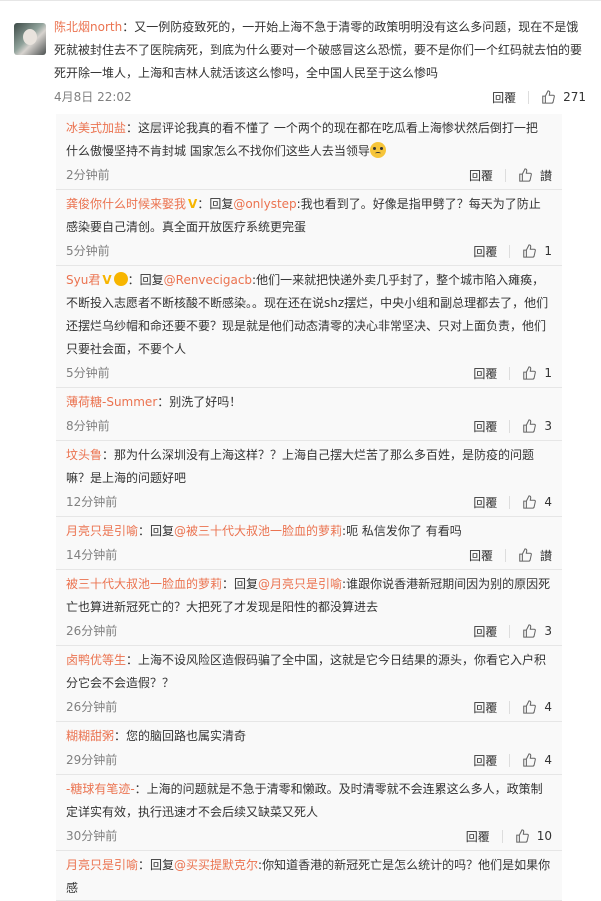 Image resolution: width=601 pixels, height=901 pixels. What do you see at coordinates (533, 836) in the screenshot?
I see `like-button: 10` at bounding box center [533, 836].